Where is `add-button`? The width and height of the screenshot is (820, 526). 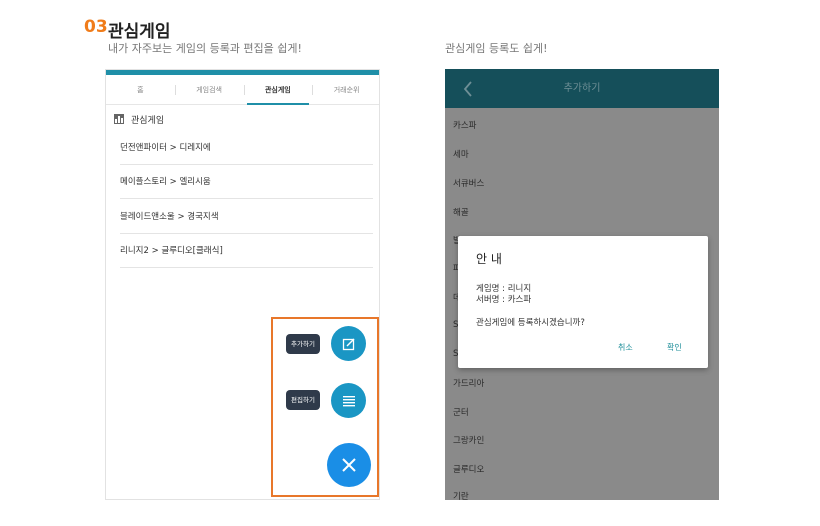
add-button is located at coordinates (348, 343).